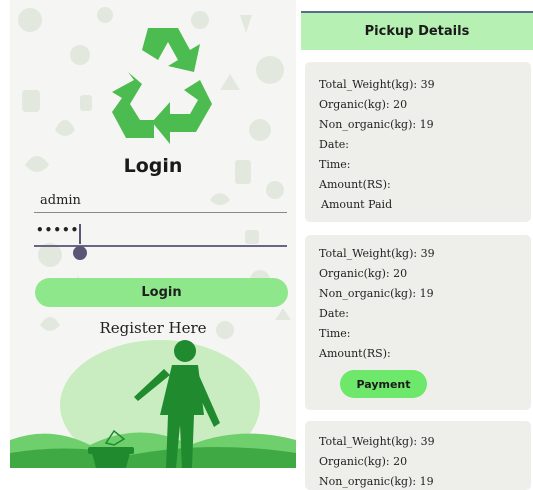 This screenshot has height=490, width=533. What do you see at coordinates (162, 86) in the screenshot?
I see `recycle-logo-icon` at bounding box center [162, 86].